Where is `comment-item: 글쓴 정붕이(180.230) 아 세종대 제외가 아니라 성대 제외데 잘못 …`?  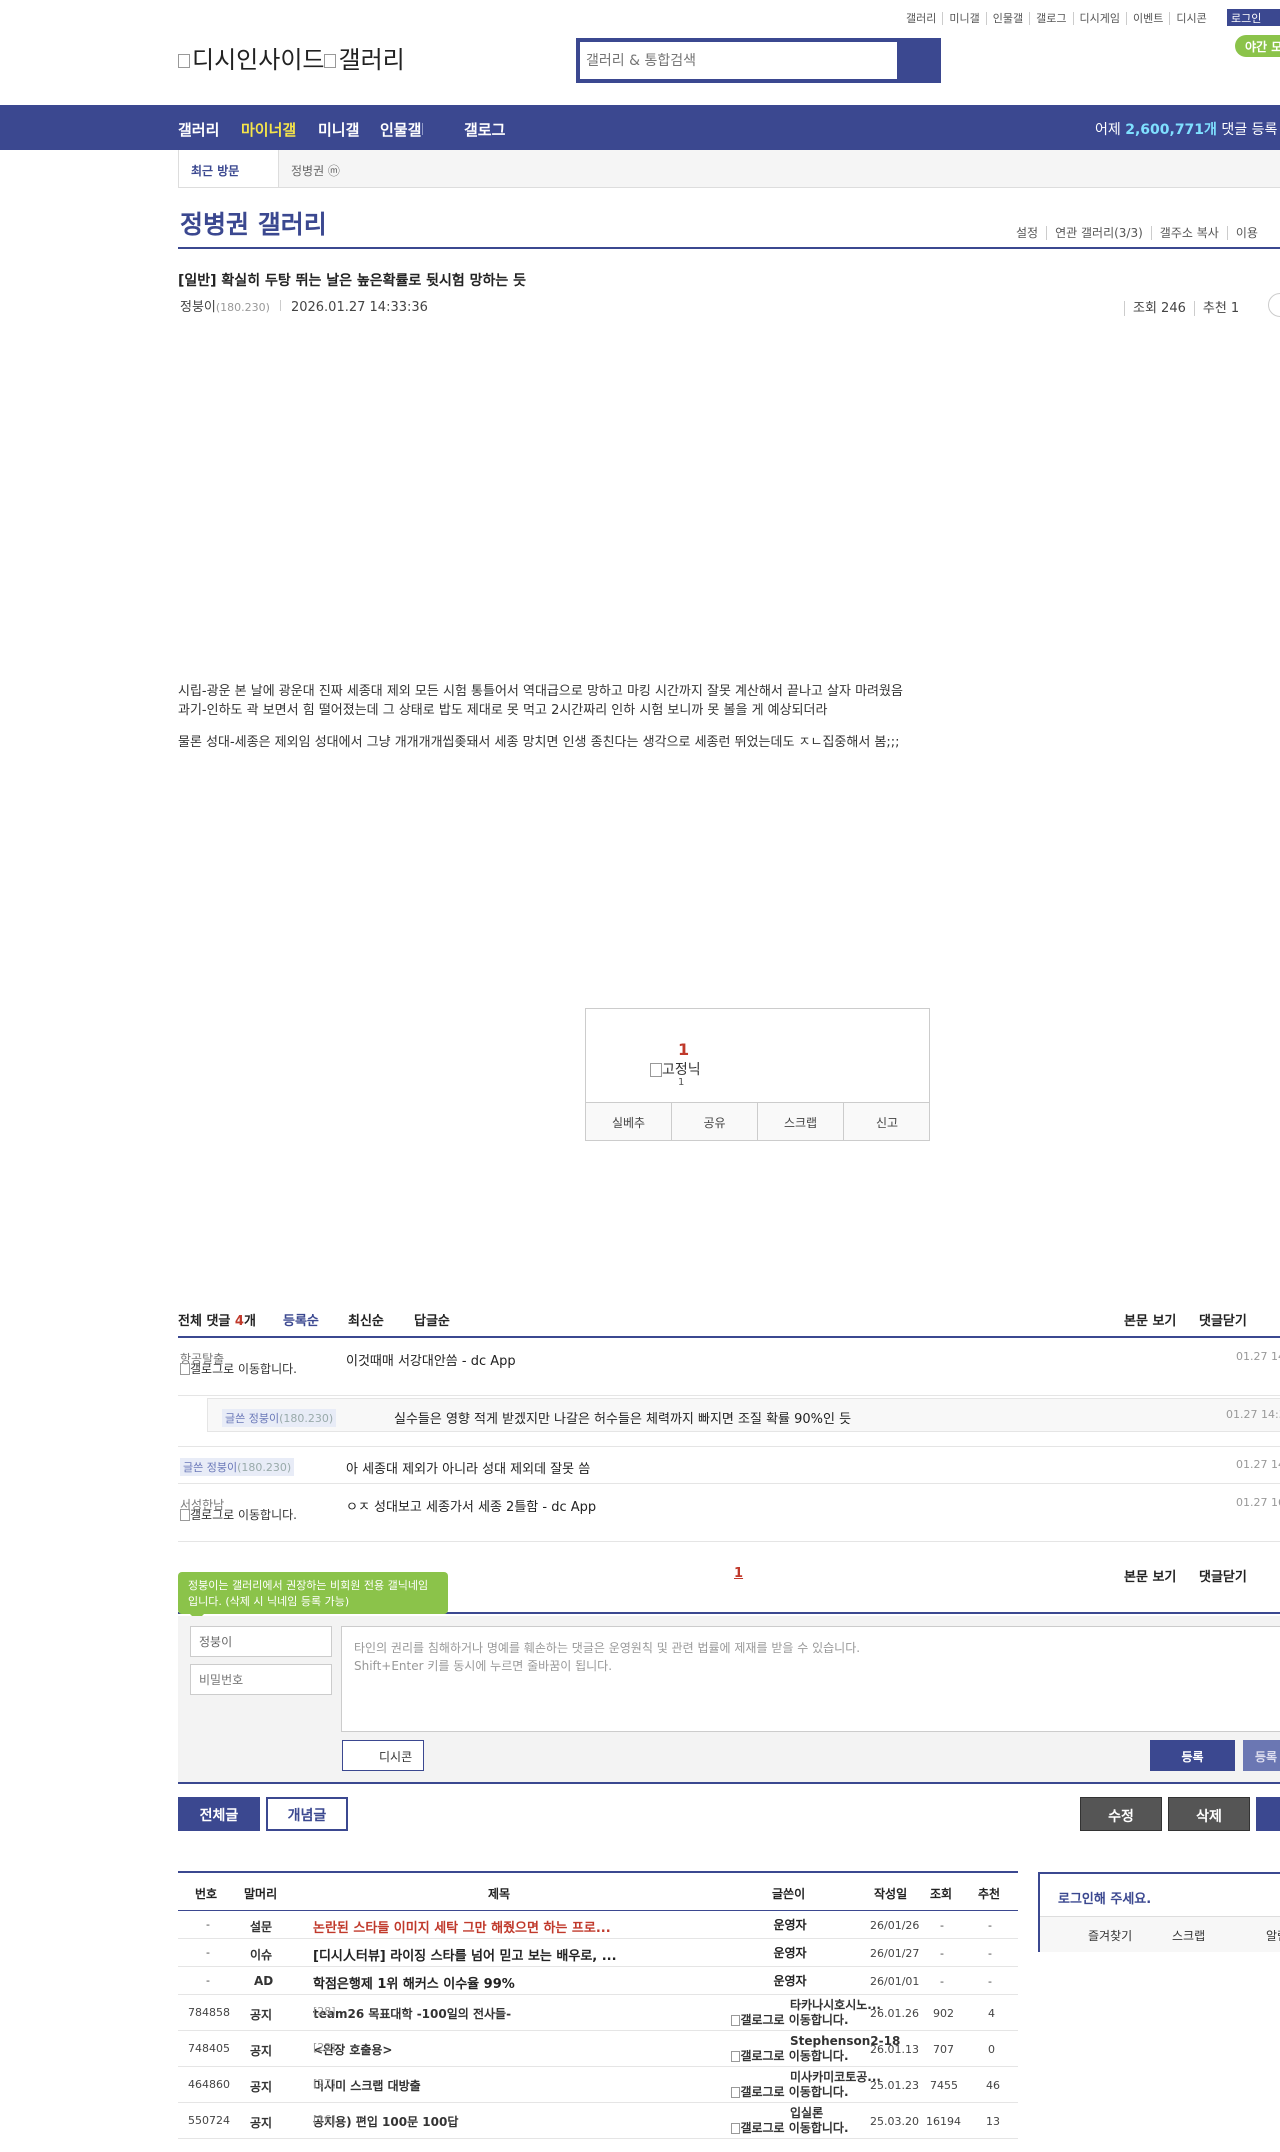
comment-item: 글쓴 정붕이(180.230) 아 세종대 제외가 아니라 성대 제외데 잘못 … is located at coordinates (729, 1465).